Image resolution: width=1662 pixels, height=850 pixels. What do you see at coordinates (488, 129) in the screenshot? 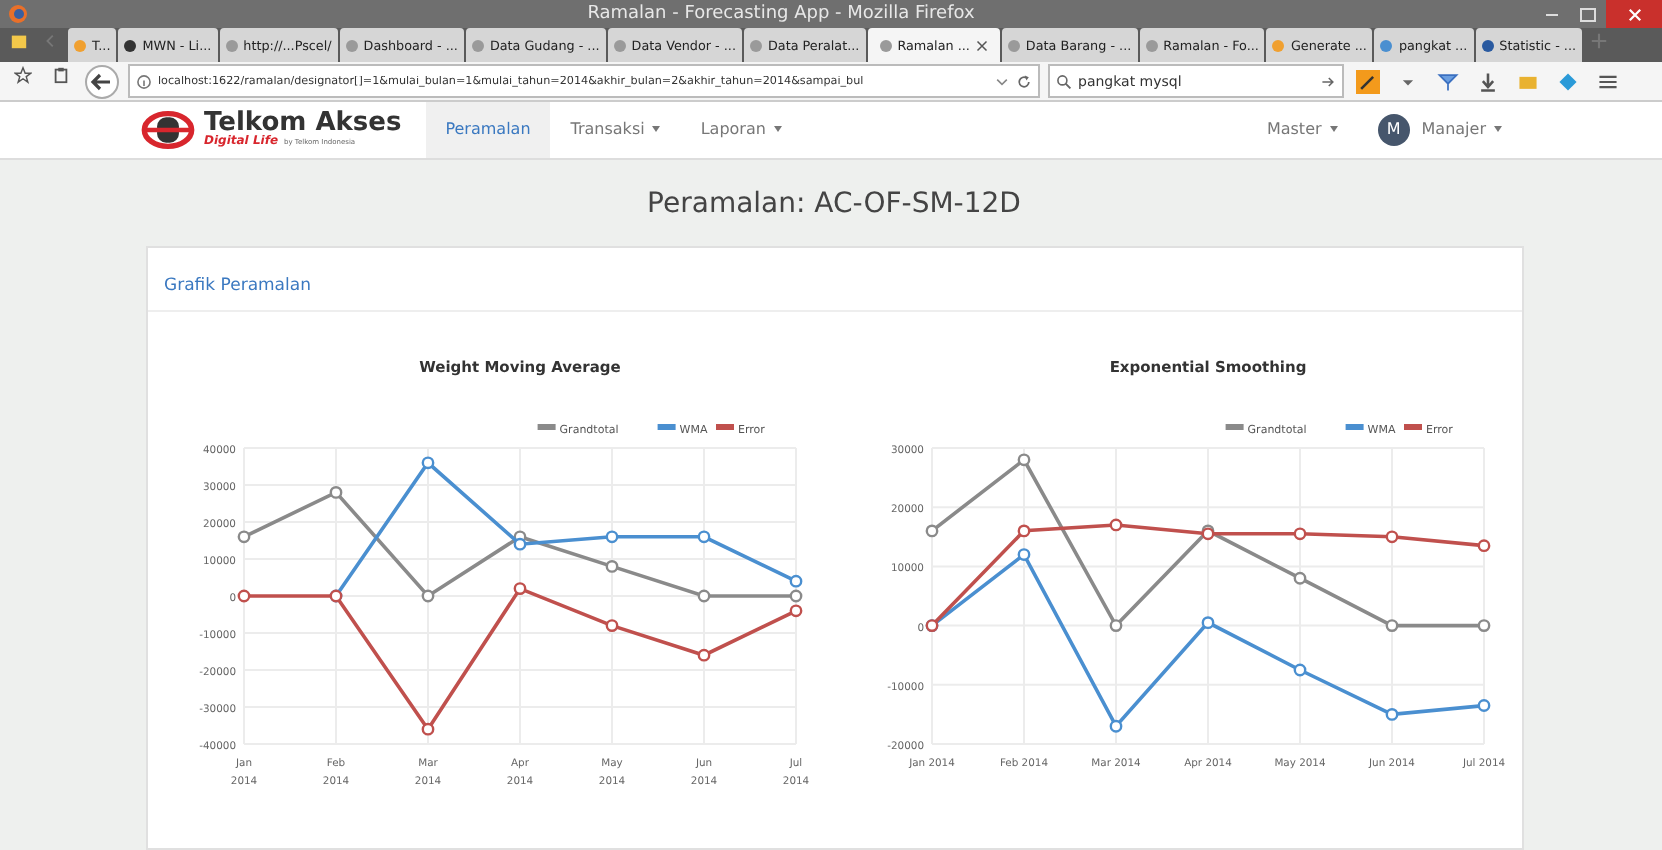
I see `nav-item: Peramalan` at bounding box center [488, 129].